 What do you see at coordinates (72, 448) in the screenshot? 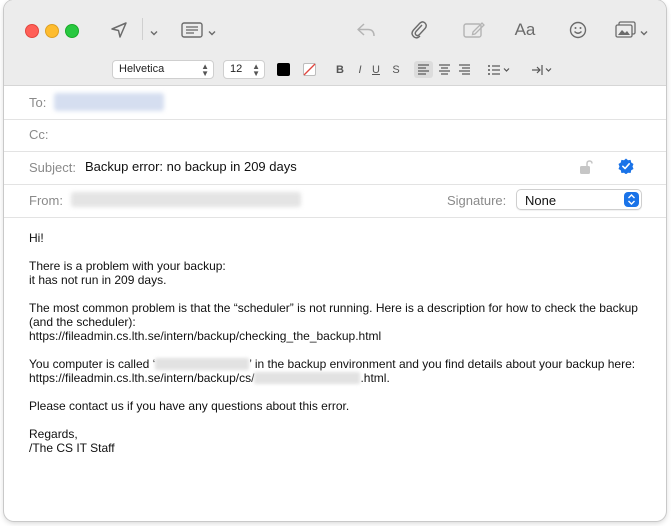
I see `signoff-text: /The CS IT Staff` at bounding box center [72, 448].